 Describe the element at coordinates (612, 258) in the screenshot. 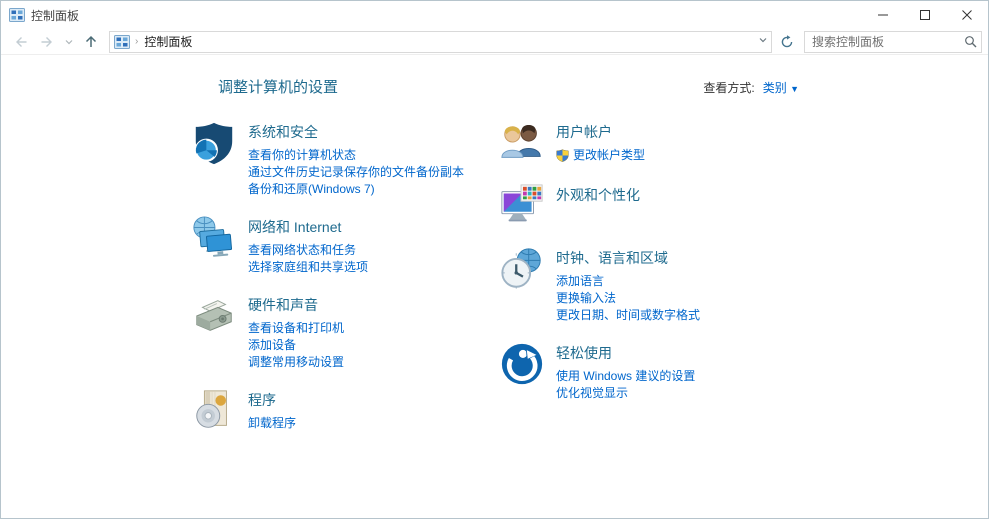

I see `category-title-link: 时钟、语言和区域` at that location.